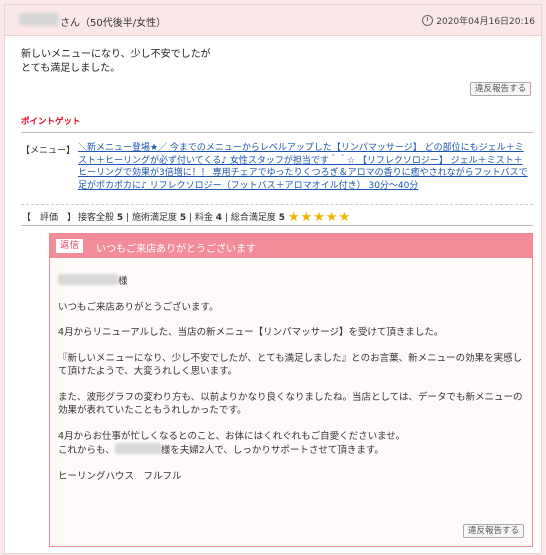 The width and height of the screenshot is (546, 555). Describe the element at coordinates (219, 218) in the screenshot. I see `price-score: 4` at that location.